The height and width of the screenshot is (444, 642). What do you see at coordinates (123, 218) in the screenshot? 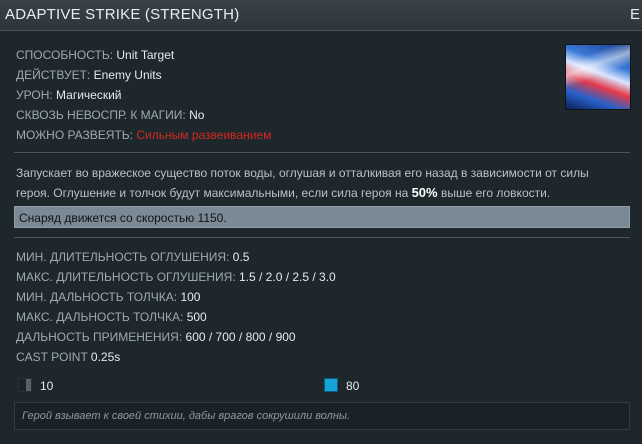
I see `note-text: Снаряд движется со скоростью 1150.` at bounding box center [123, 218].